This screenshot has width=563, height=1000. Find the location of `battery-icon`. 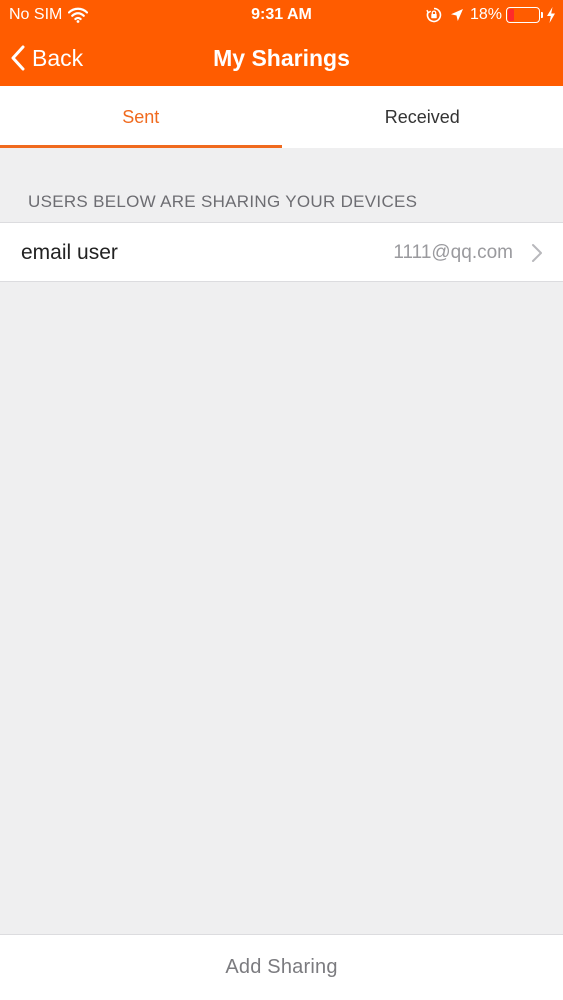

battery-icon is located at coordinates (524, 15).